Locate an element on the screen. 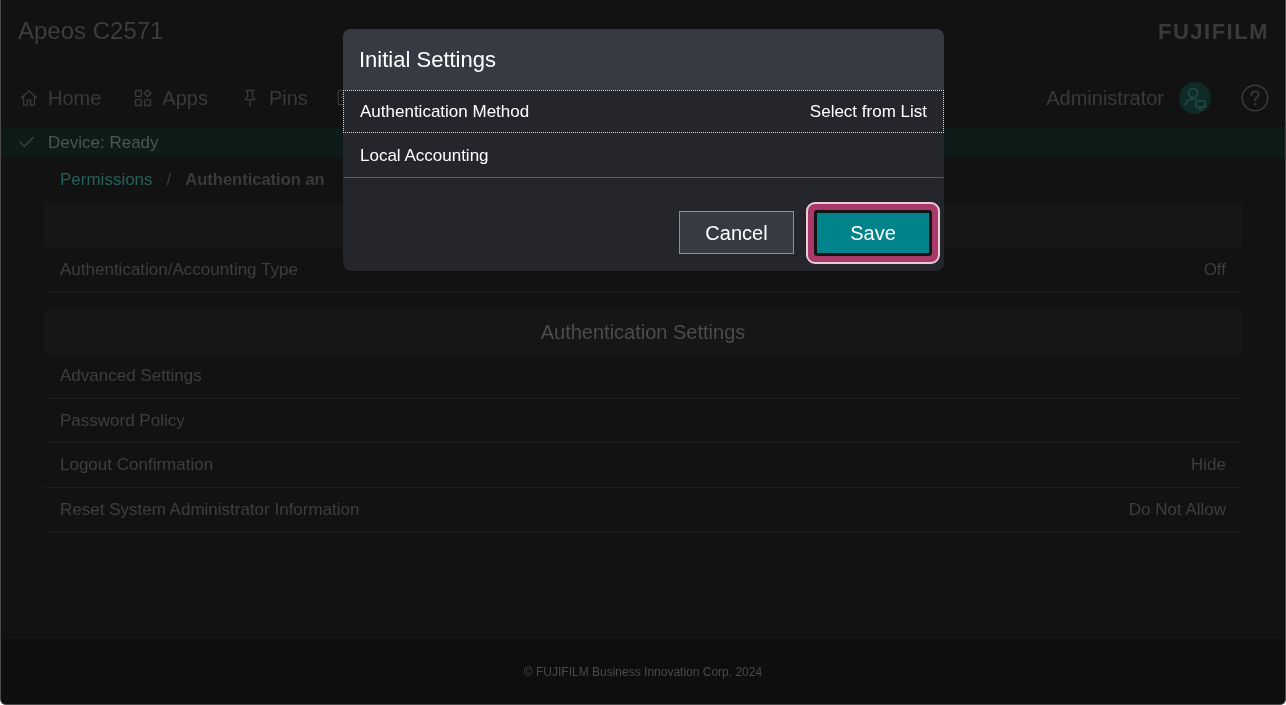  settings-option: Authentication Method Select from List is located at coordinates (643, 111).